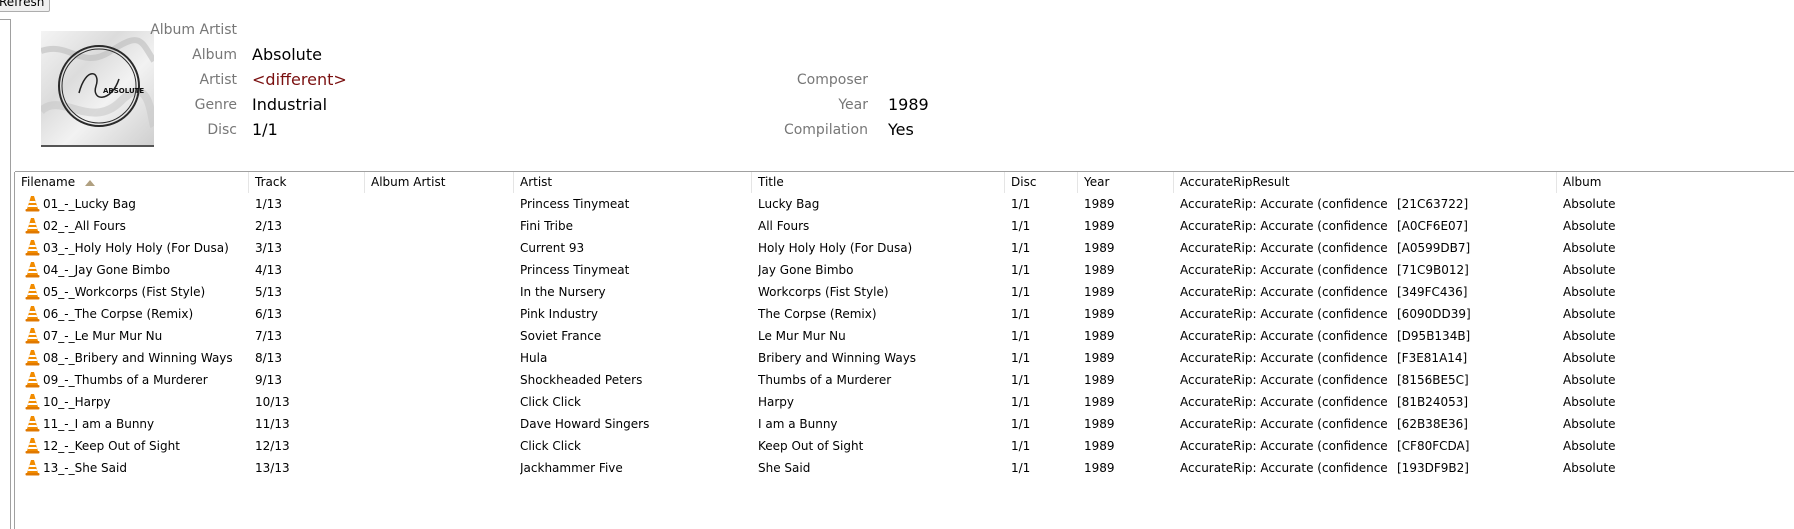  I want to click on column-header-artist: Artist, so click(633, 182).